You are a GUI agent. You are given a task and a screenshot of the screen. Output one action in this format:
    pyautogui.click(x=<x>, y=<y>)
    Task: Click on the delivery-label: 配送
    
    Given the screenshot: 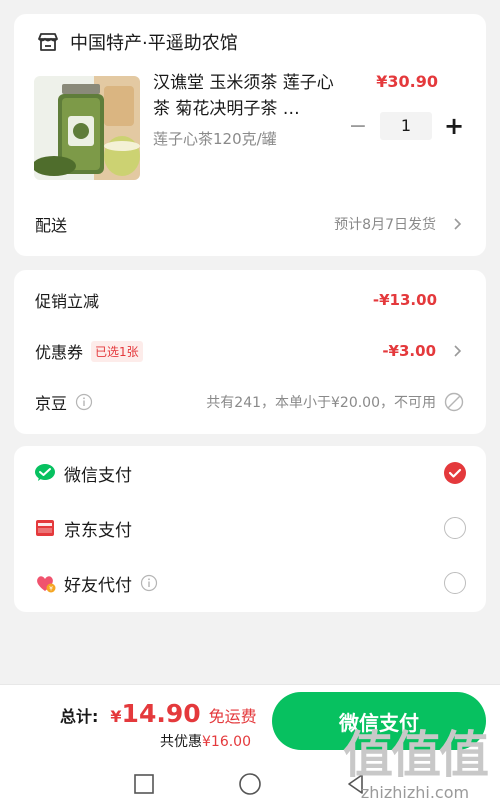 What is the action you would take?
    pyautogui.click(x=51, y=225)
    